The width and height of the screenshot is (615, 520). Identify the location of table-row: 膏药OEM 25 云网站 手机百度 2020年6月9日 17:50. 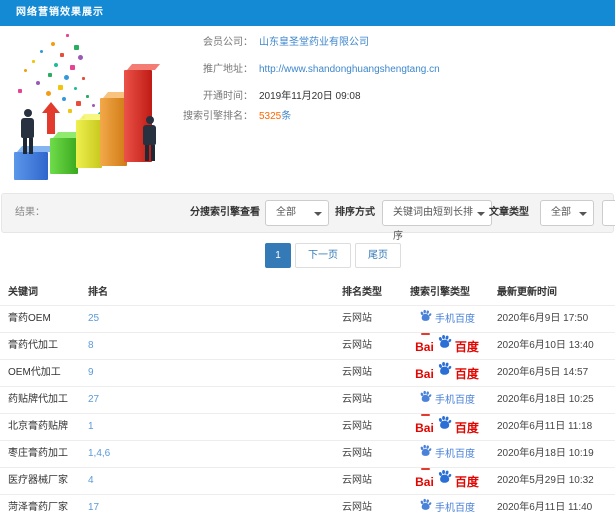
(307, 320).